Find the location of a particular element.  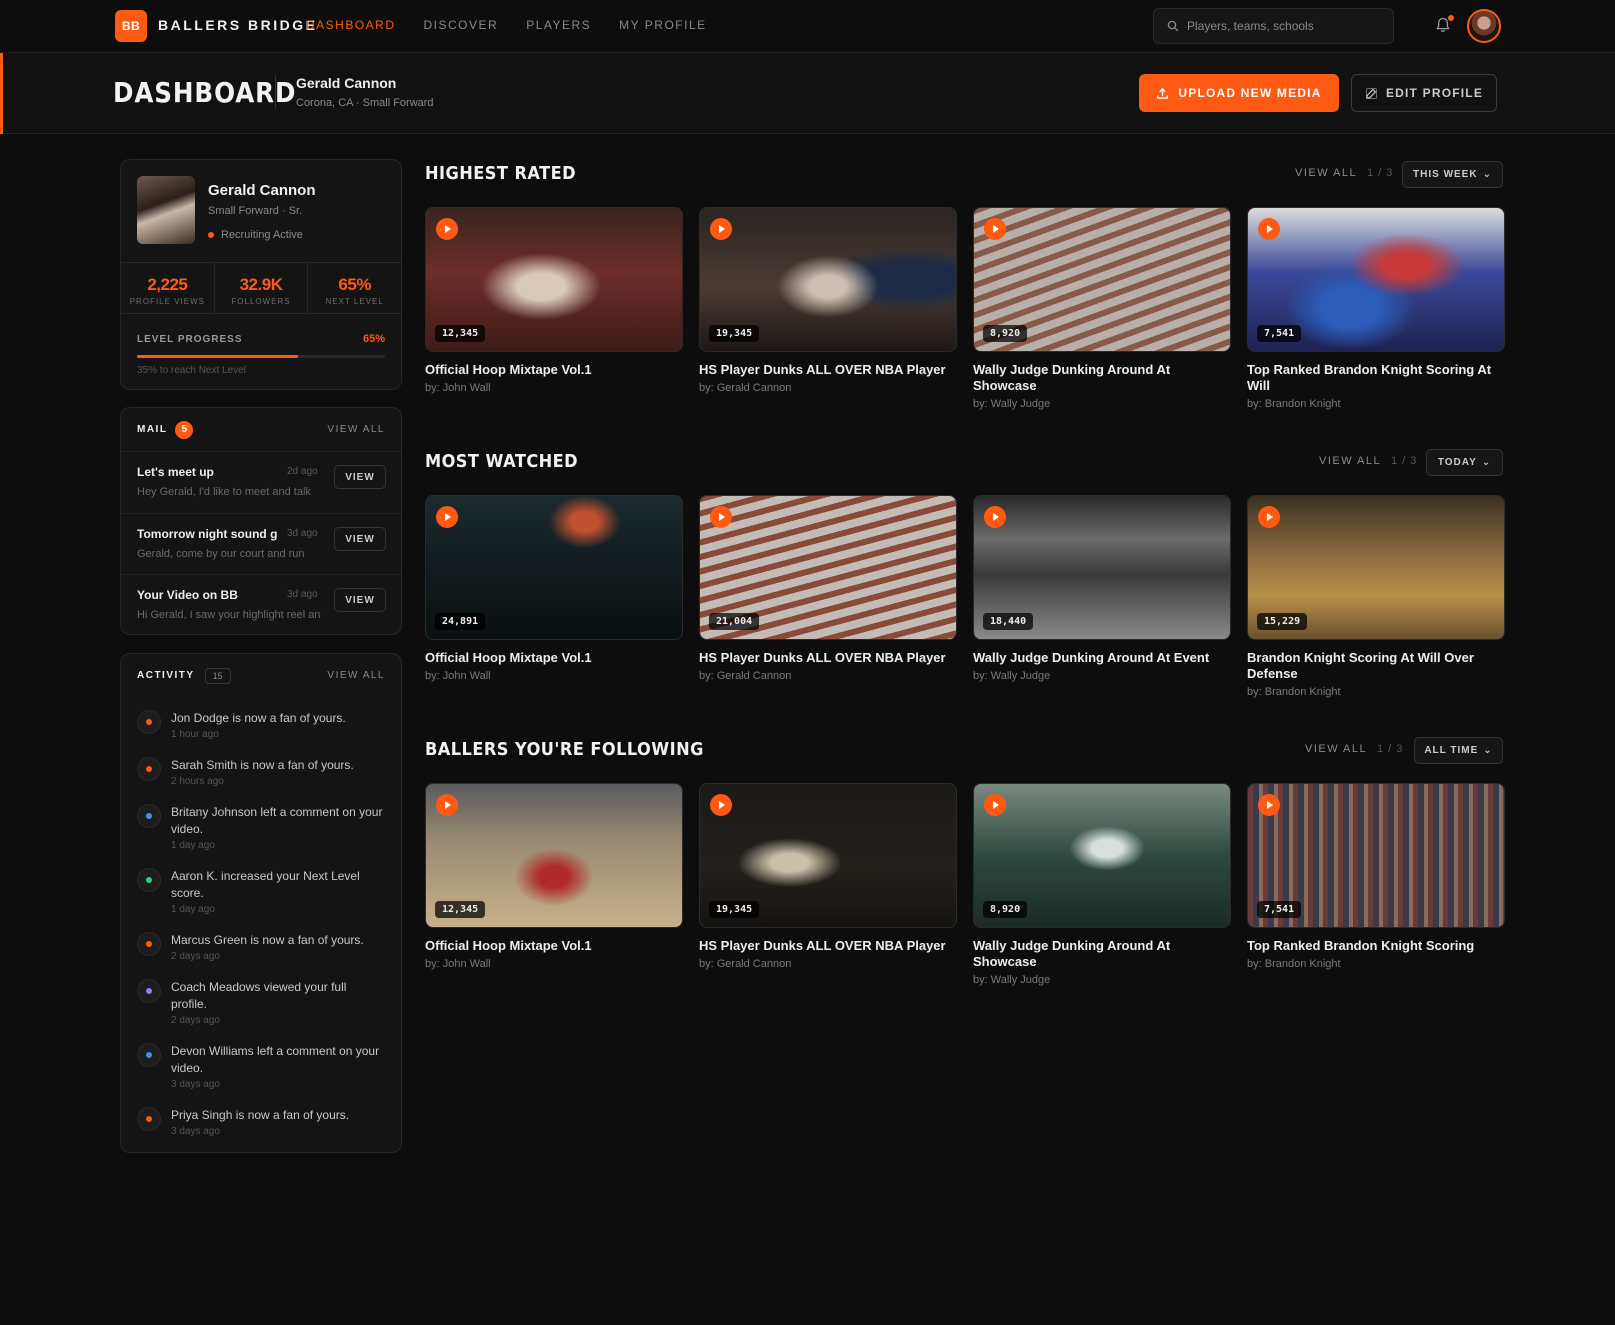

nav-discover: DISCOVER is located at coordinates (461, 25).